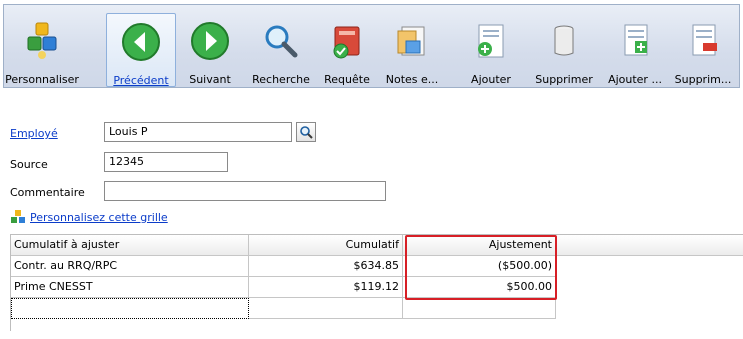  I want to click on precedent-button: Précédent, so click(141, 50).